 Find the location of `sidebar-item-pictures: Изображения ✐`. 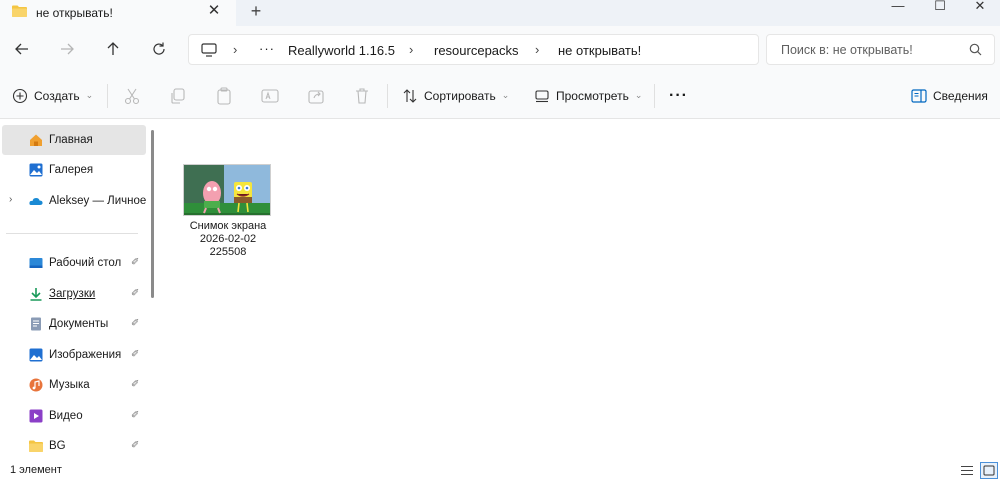

sidebar-item-pictures: Изображения ✐ is located at coordinates (74, 355).